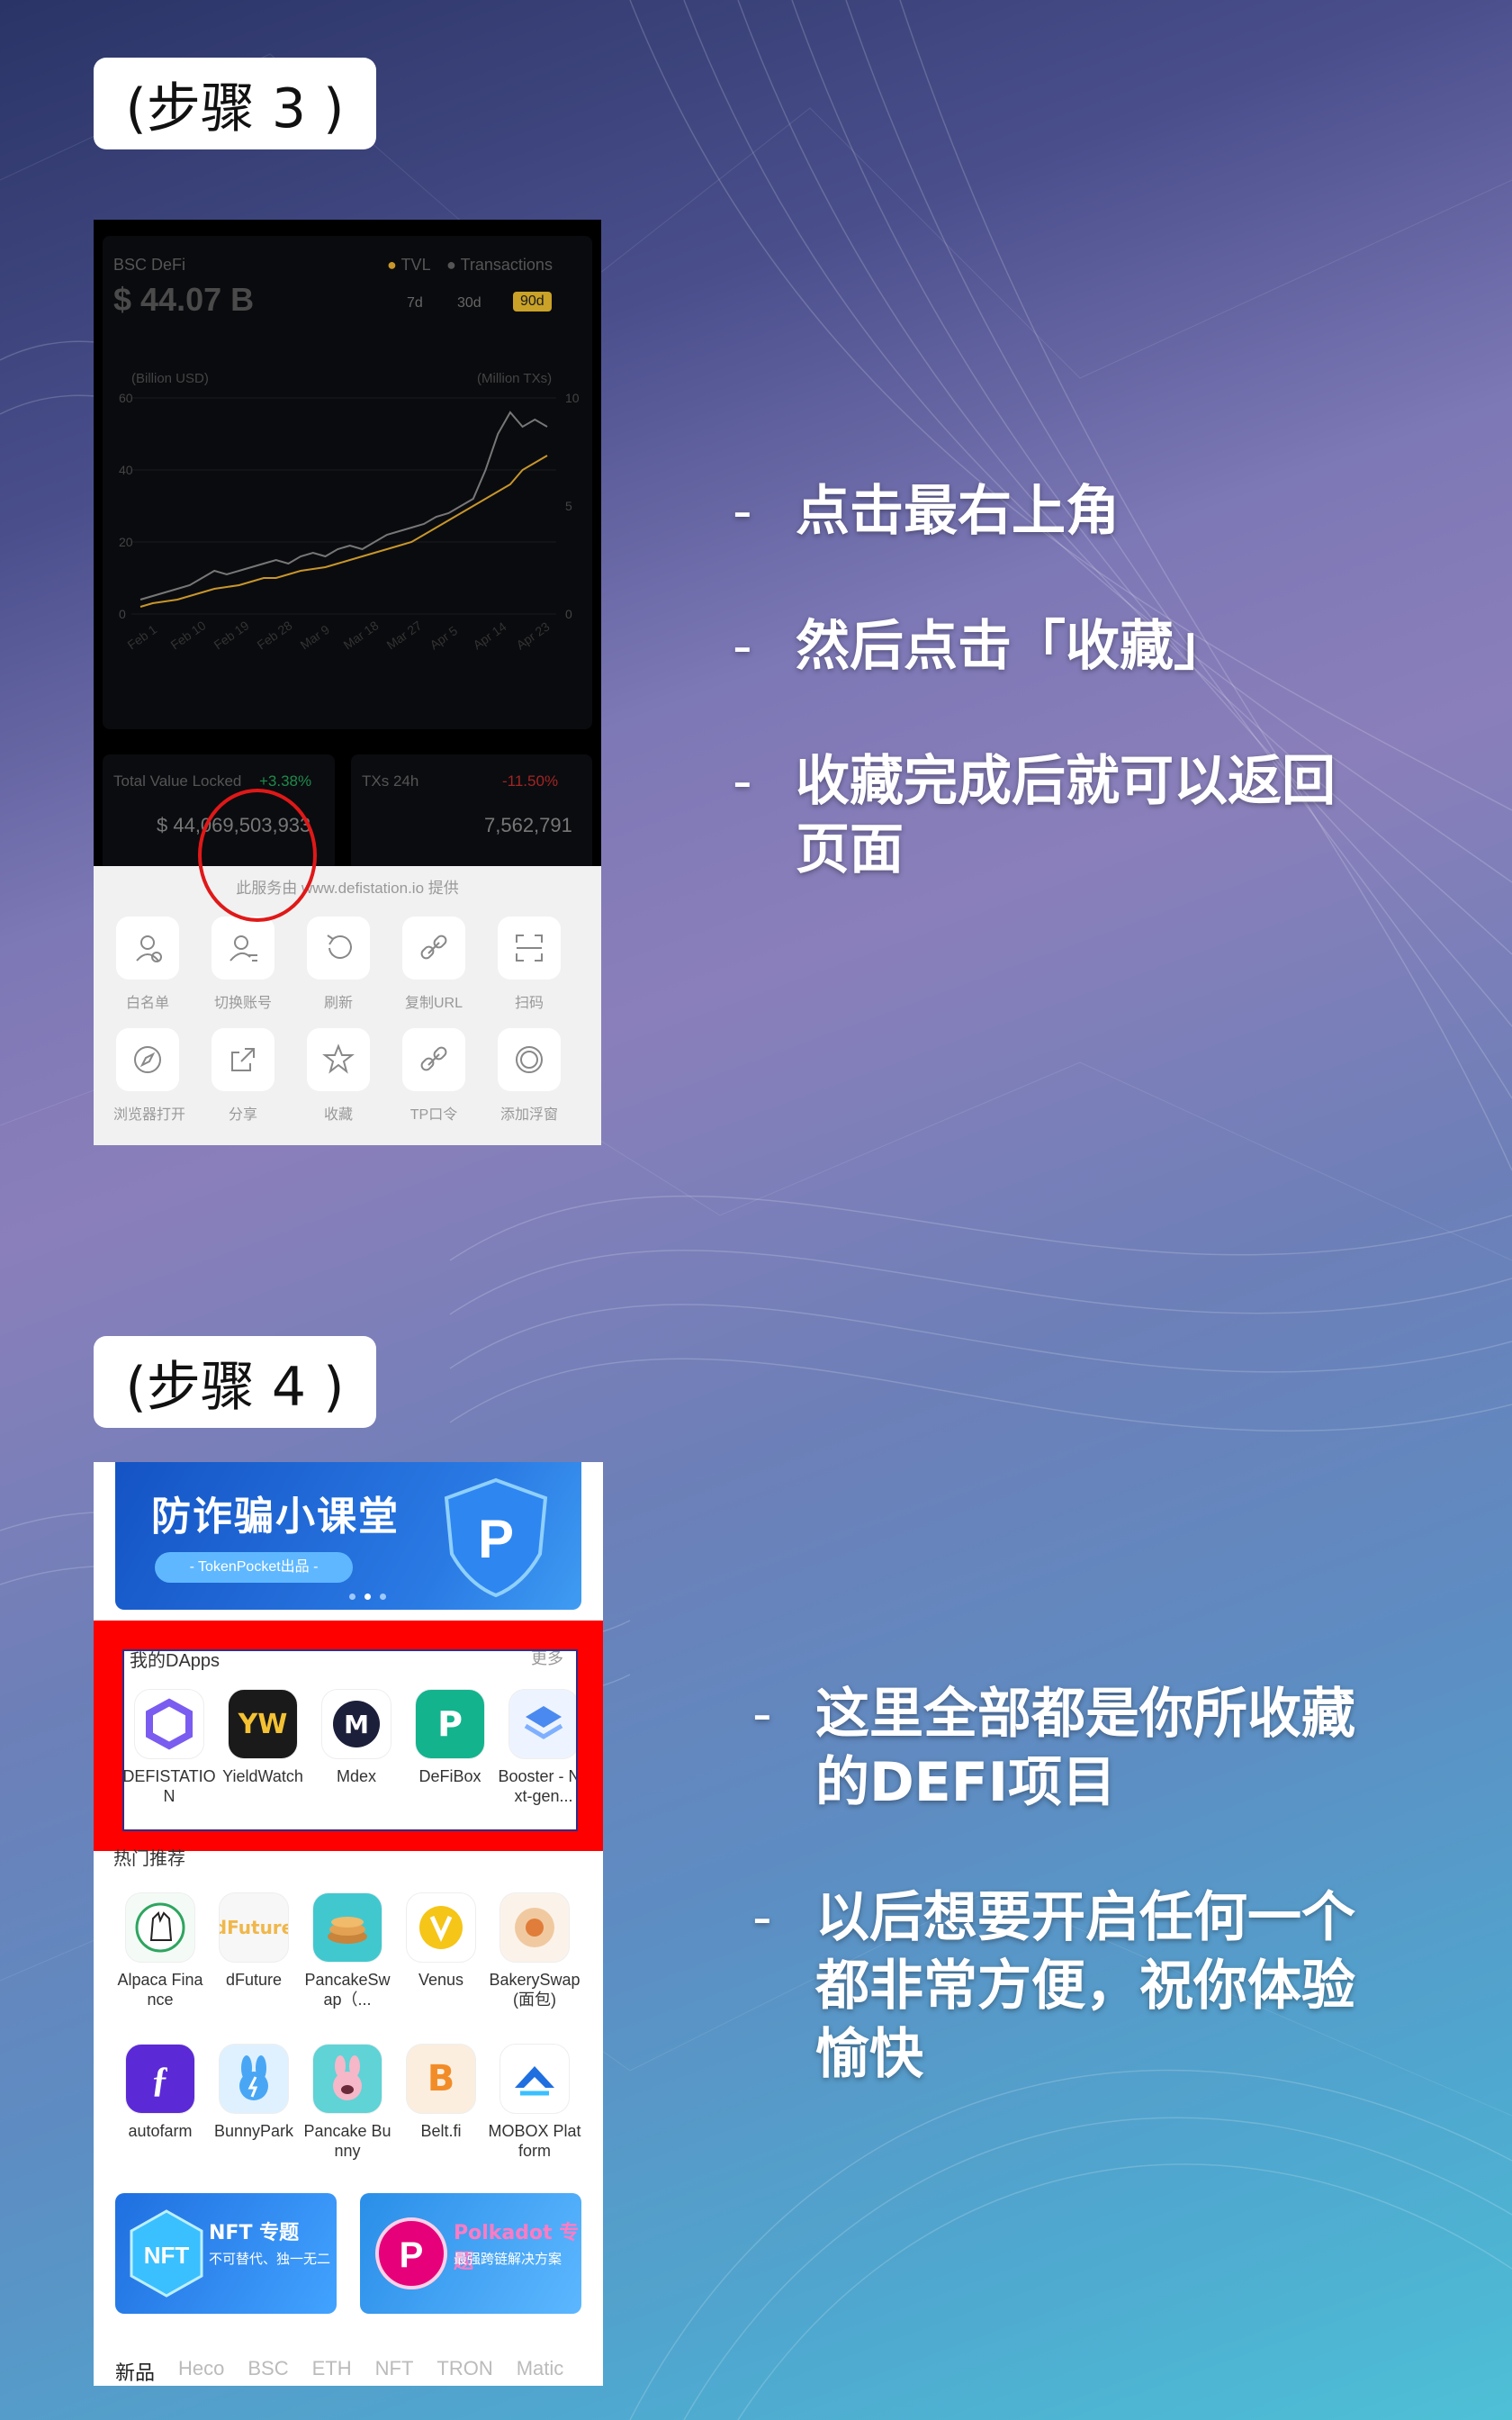  I want to click on tab-新品: 新品, so click(135, 2371).